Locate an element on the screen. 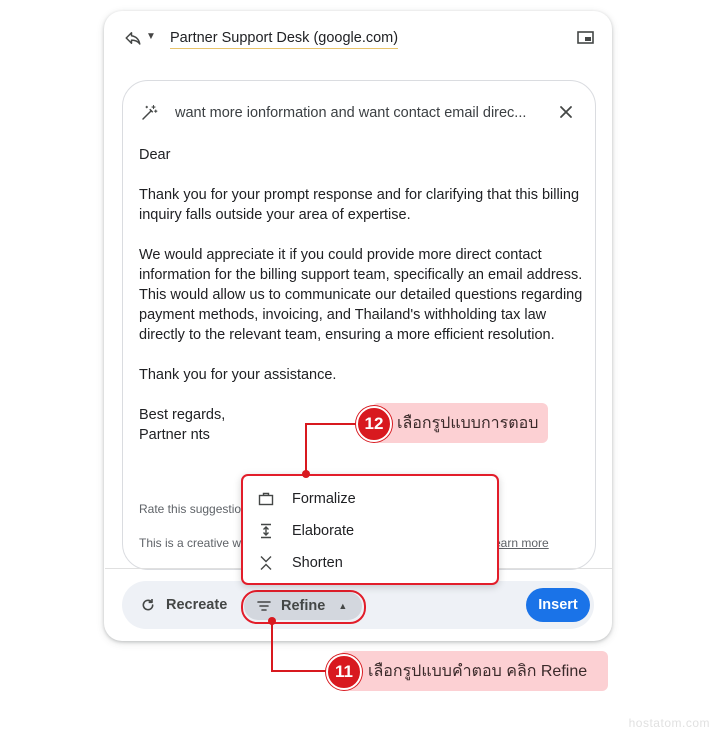 The image size is (720, 735). recipient-field: Partner Support Desk (google.com) is located at coordinates (284, 39).